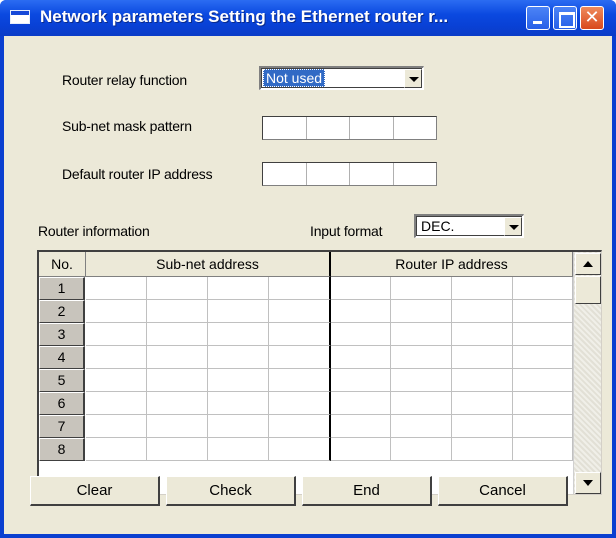 The height and width of the screenshot is (538, 616). What do you see at coordinates (503, 491) in the screenshot?
I see `cancel-button: Cancel` at bounding box center [503, 491].